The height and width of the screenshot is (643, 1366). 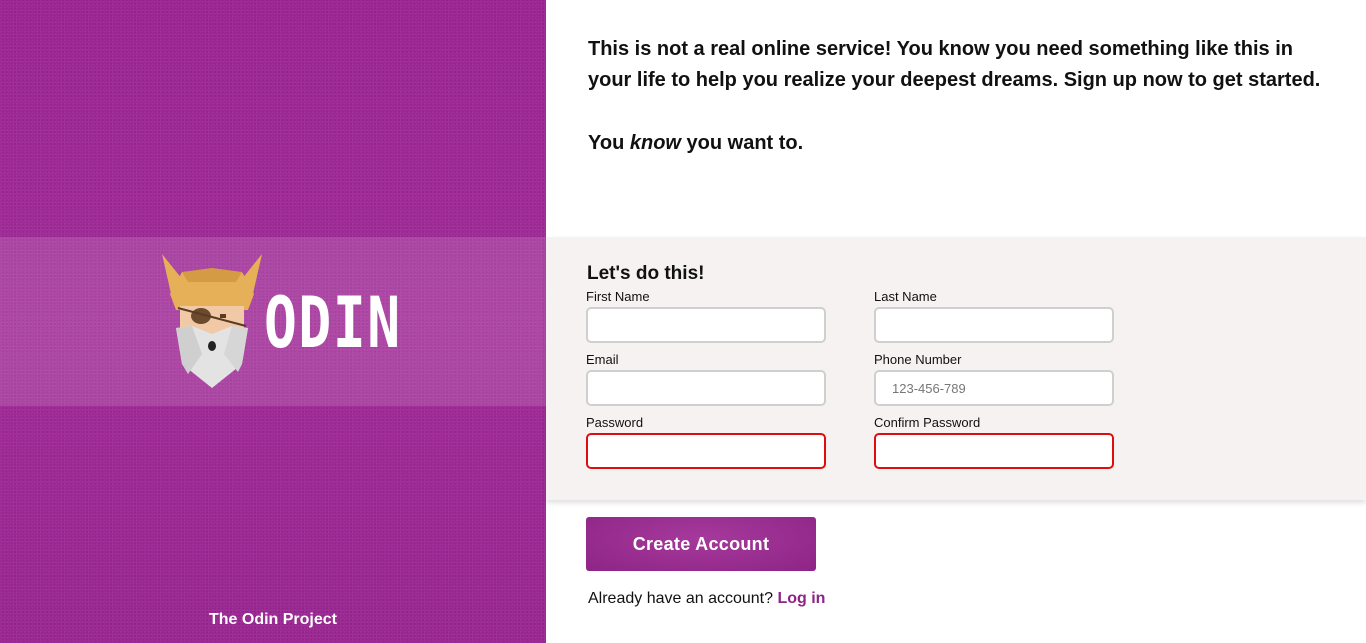 I want to click on login-prompt: Already have an account? Log in, so click(x=706, y=599).